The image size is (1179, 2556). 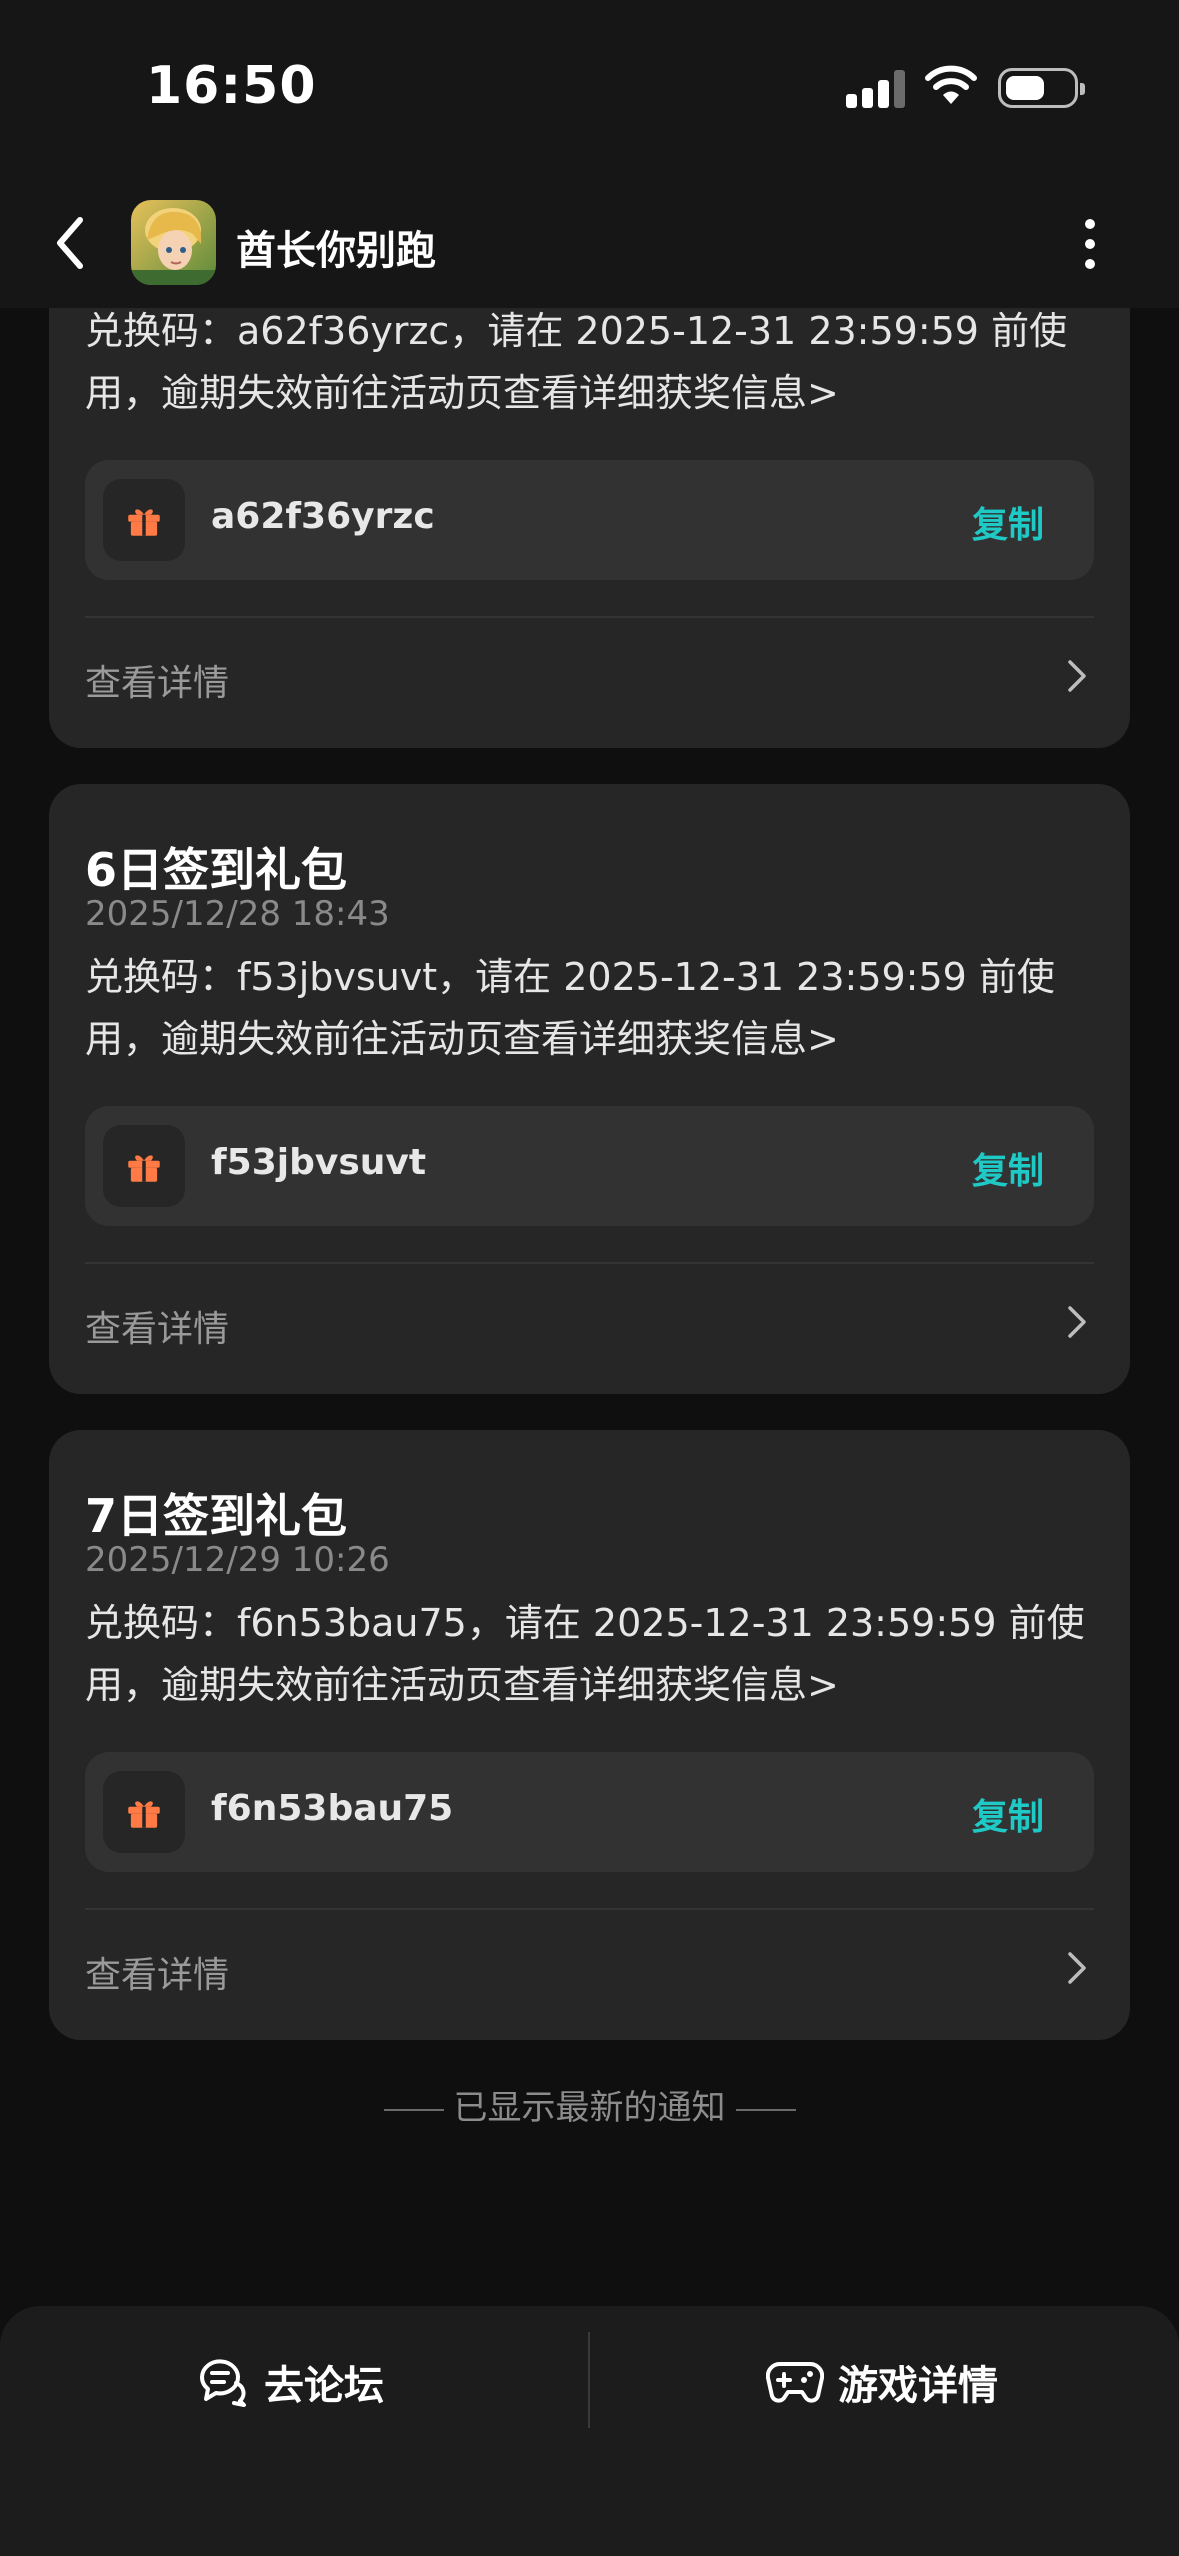 What do you see at coordinates (589, 1166) in the screenshot?
I see `code-box: f53jbvsuvt 复制` at bounding box center [589, 1166].